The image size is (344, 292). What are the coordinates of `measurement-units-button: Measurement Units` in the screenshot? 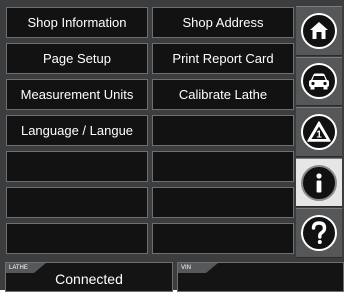 It's located at (77, 94).